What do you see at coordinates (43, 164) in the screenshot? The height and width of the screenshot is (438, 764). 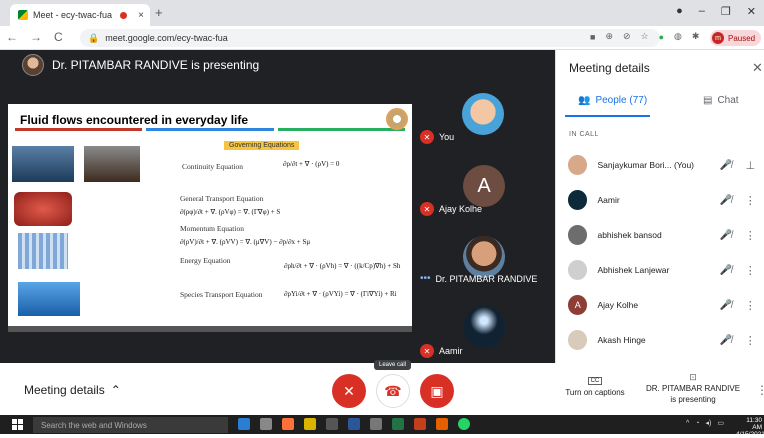 I see `rain-image` at bounding box center [43, 164].